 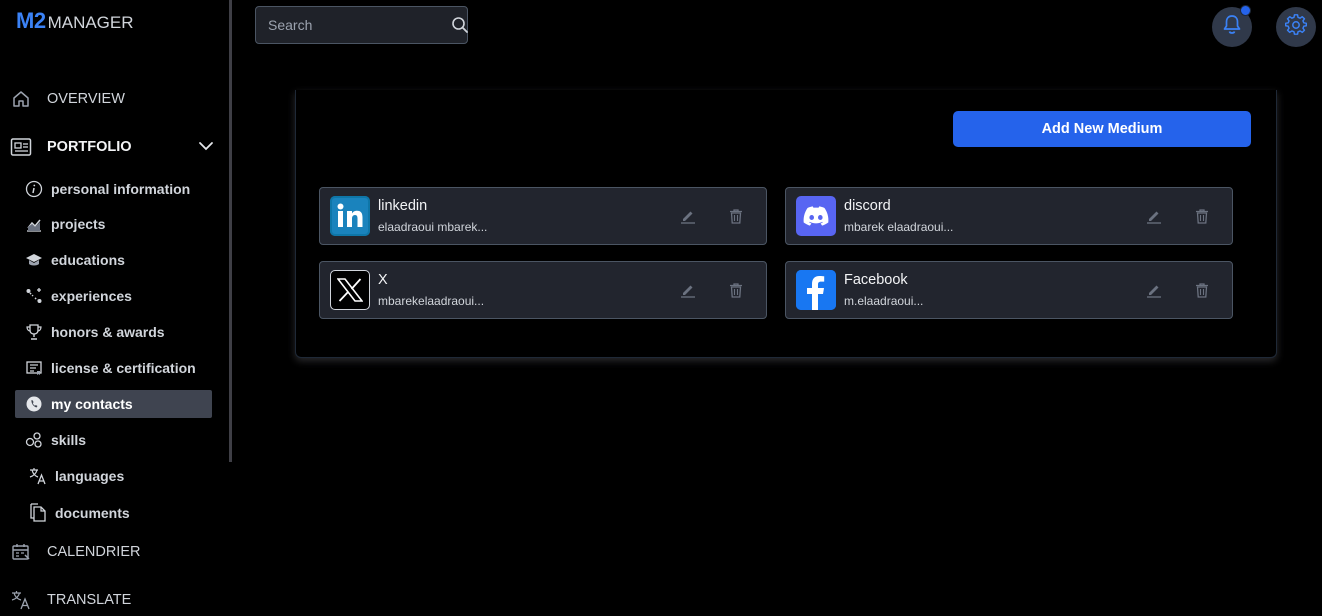 I want to click on path-icon, so click(x=34, y=296).